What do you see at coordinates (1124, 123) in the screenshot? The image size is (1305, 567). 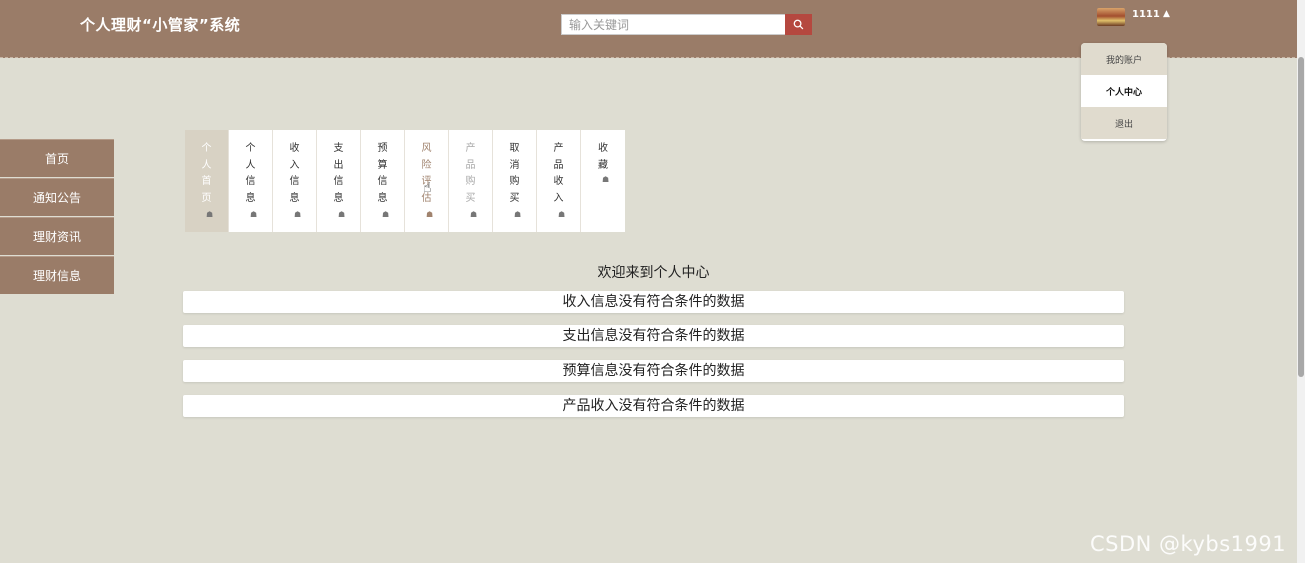 I see `menu-item-logout: 退出` at bounding box center [1124, 123].